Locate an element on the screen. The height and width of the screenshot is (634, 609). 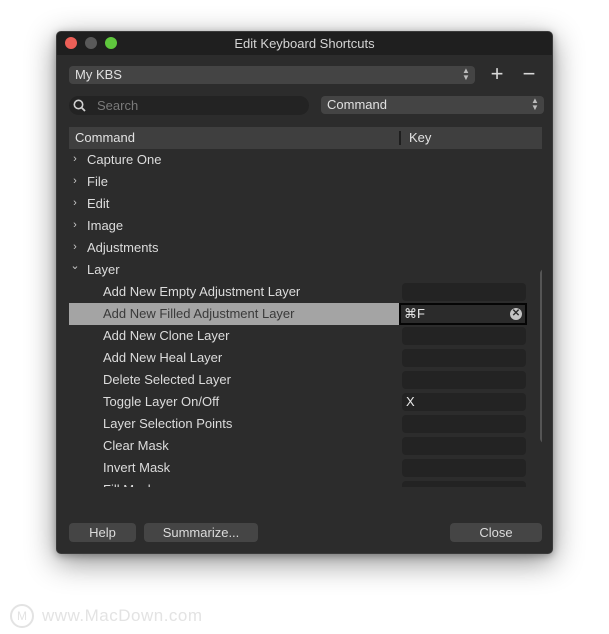
title-bar: Edit Keyboard Shortcuts is located at coordinates (304, 43).